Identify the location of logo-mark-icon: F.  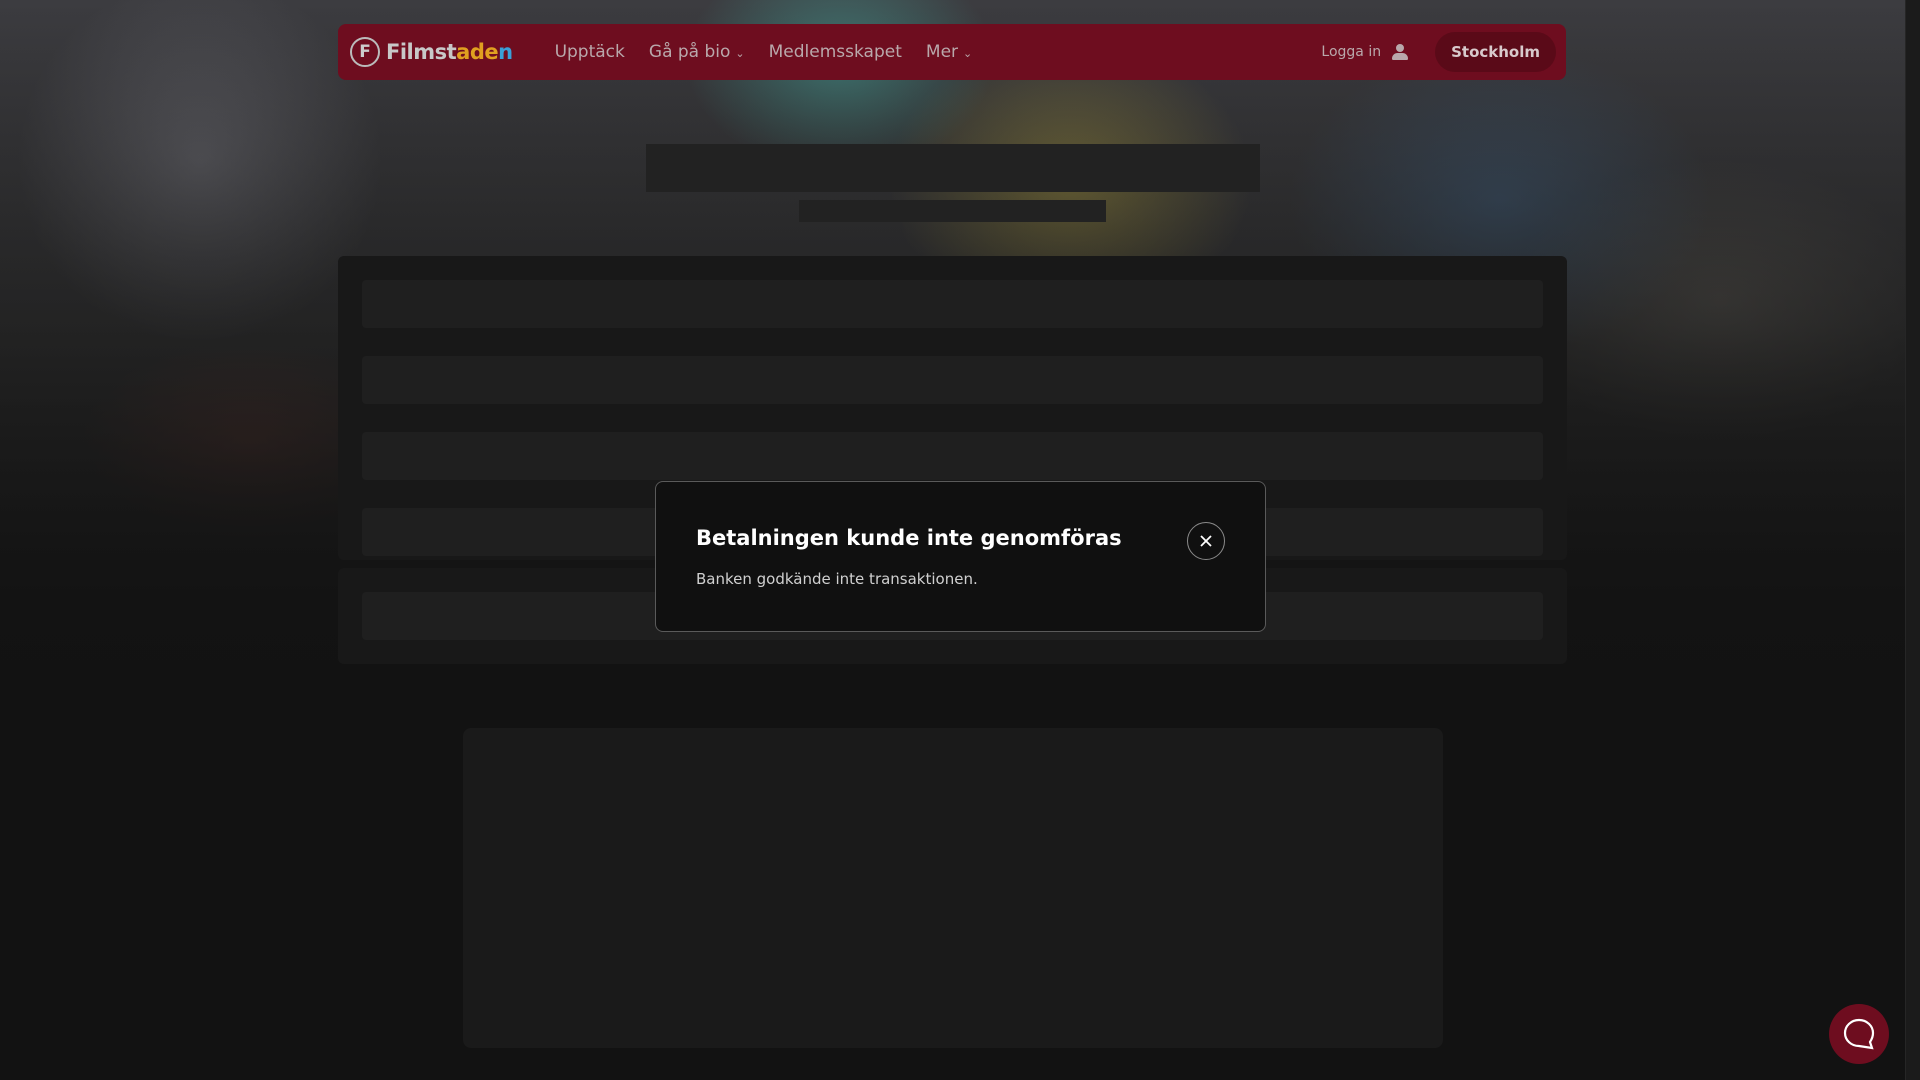
(365, 52).